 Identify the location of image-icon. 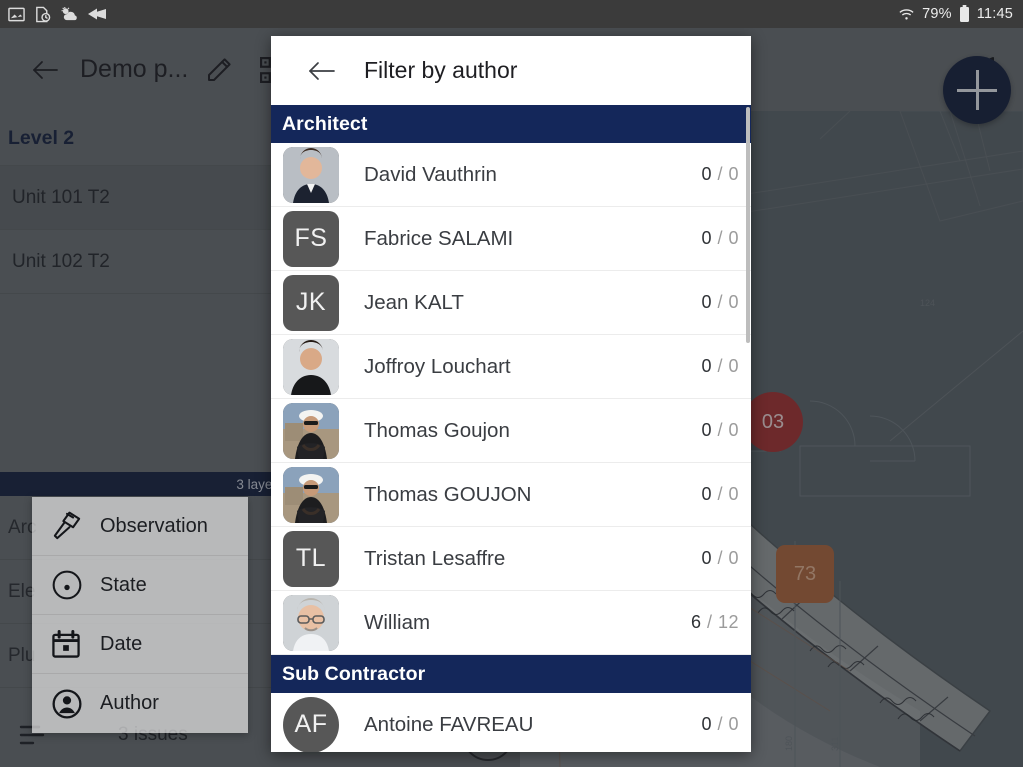
(16, 14).